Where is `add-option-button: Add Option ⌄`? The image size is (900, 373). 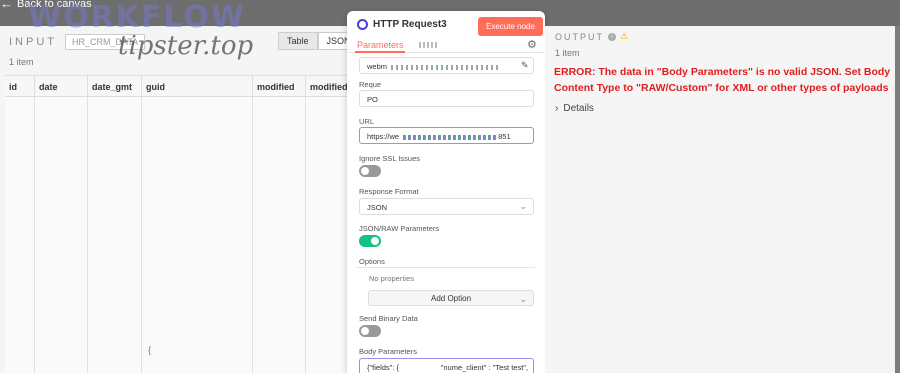 add-option-button: Add Option ⌄ is located at coordinates (451, 298).